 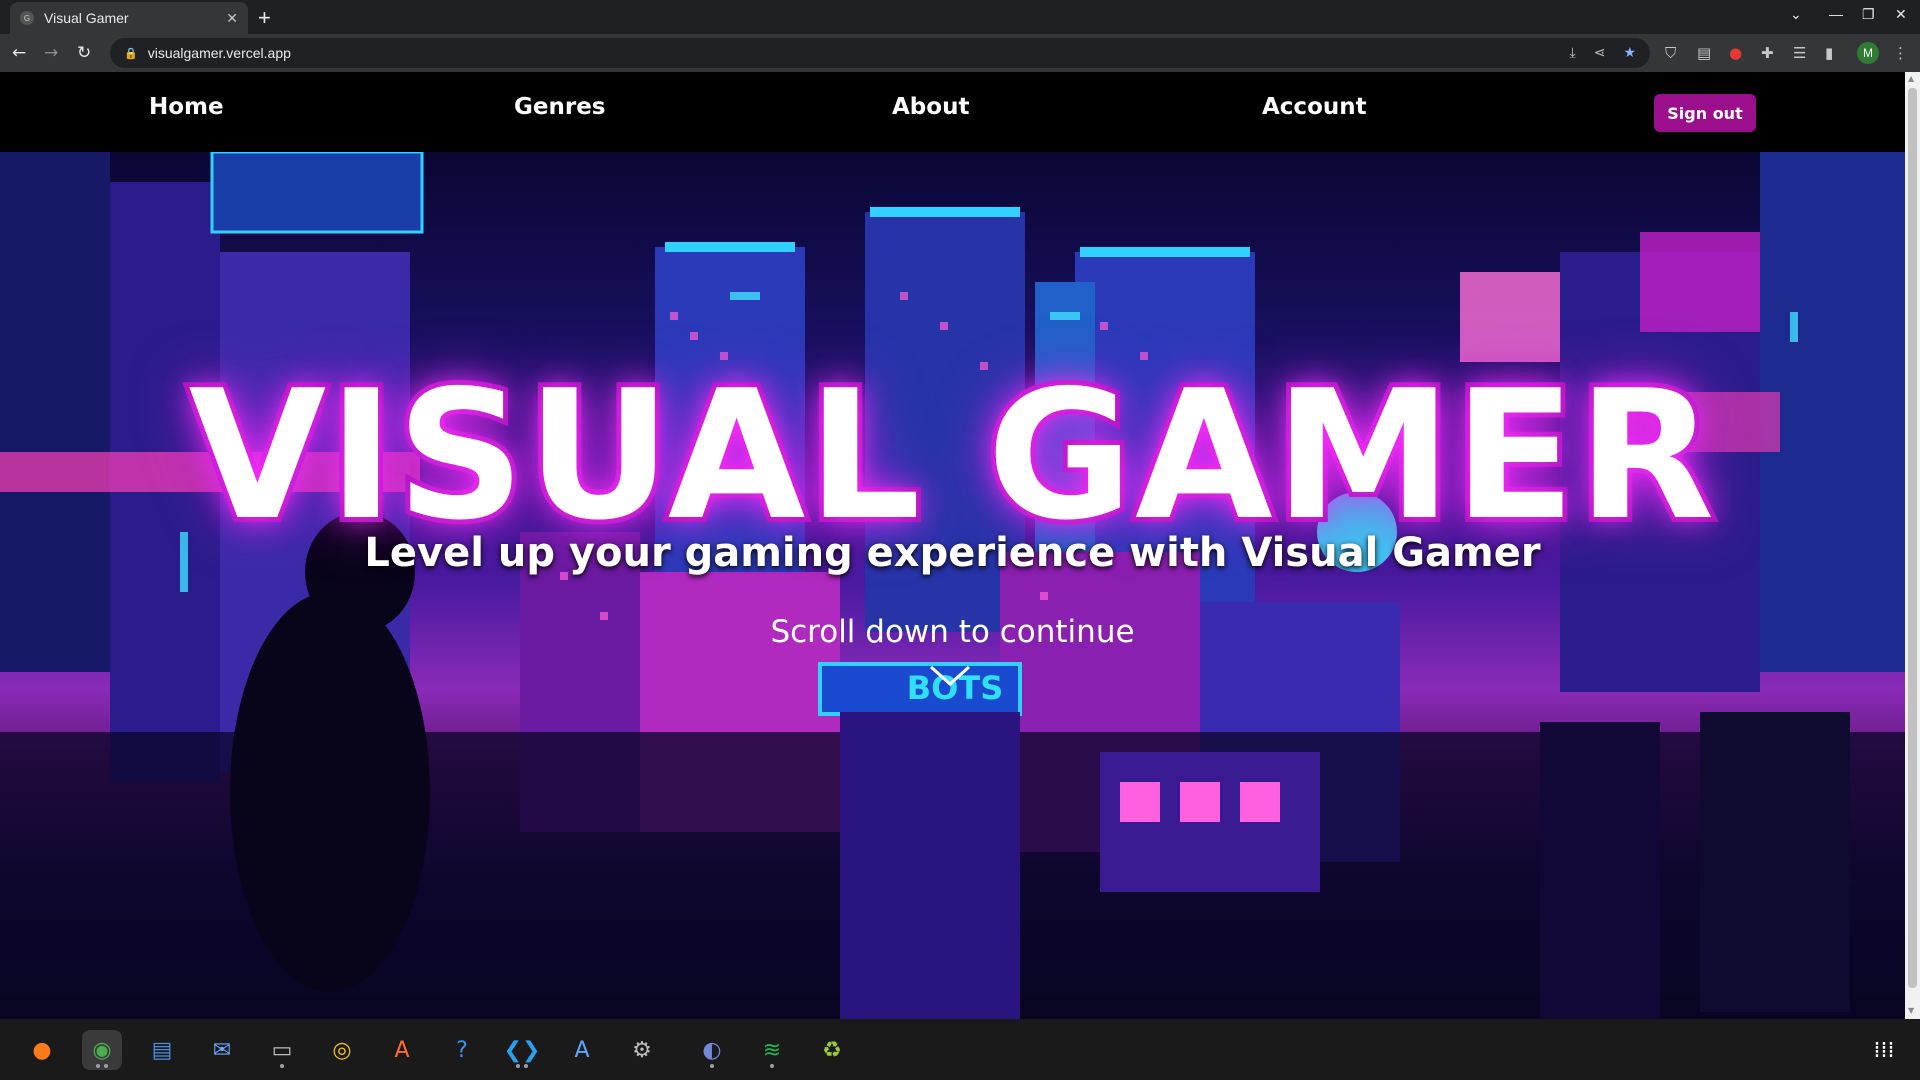 I want to click on profile-avatar: M, so click(x=1868, y=53).